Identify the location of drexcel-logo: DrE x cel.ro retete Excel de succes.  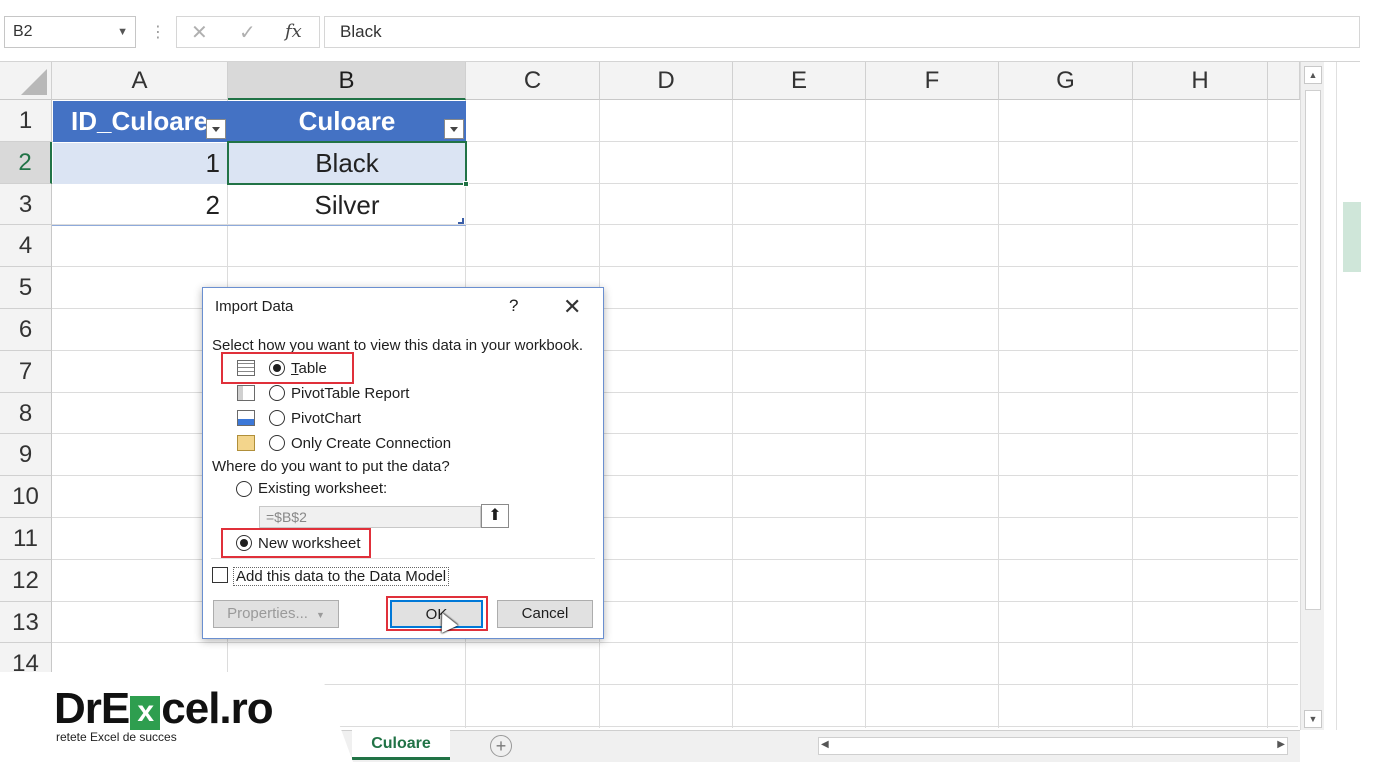
(180, 726).